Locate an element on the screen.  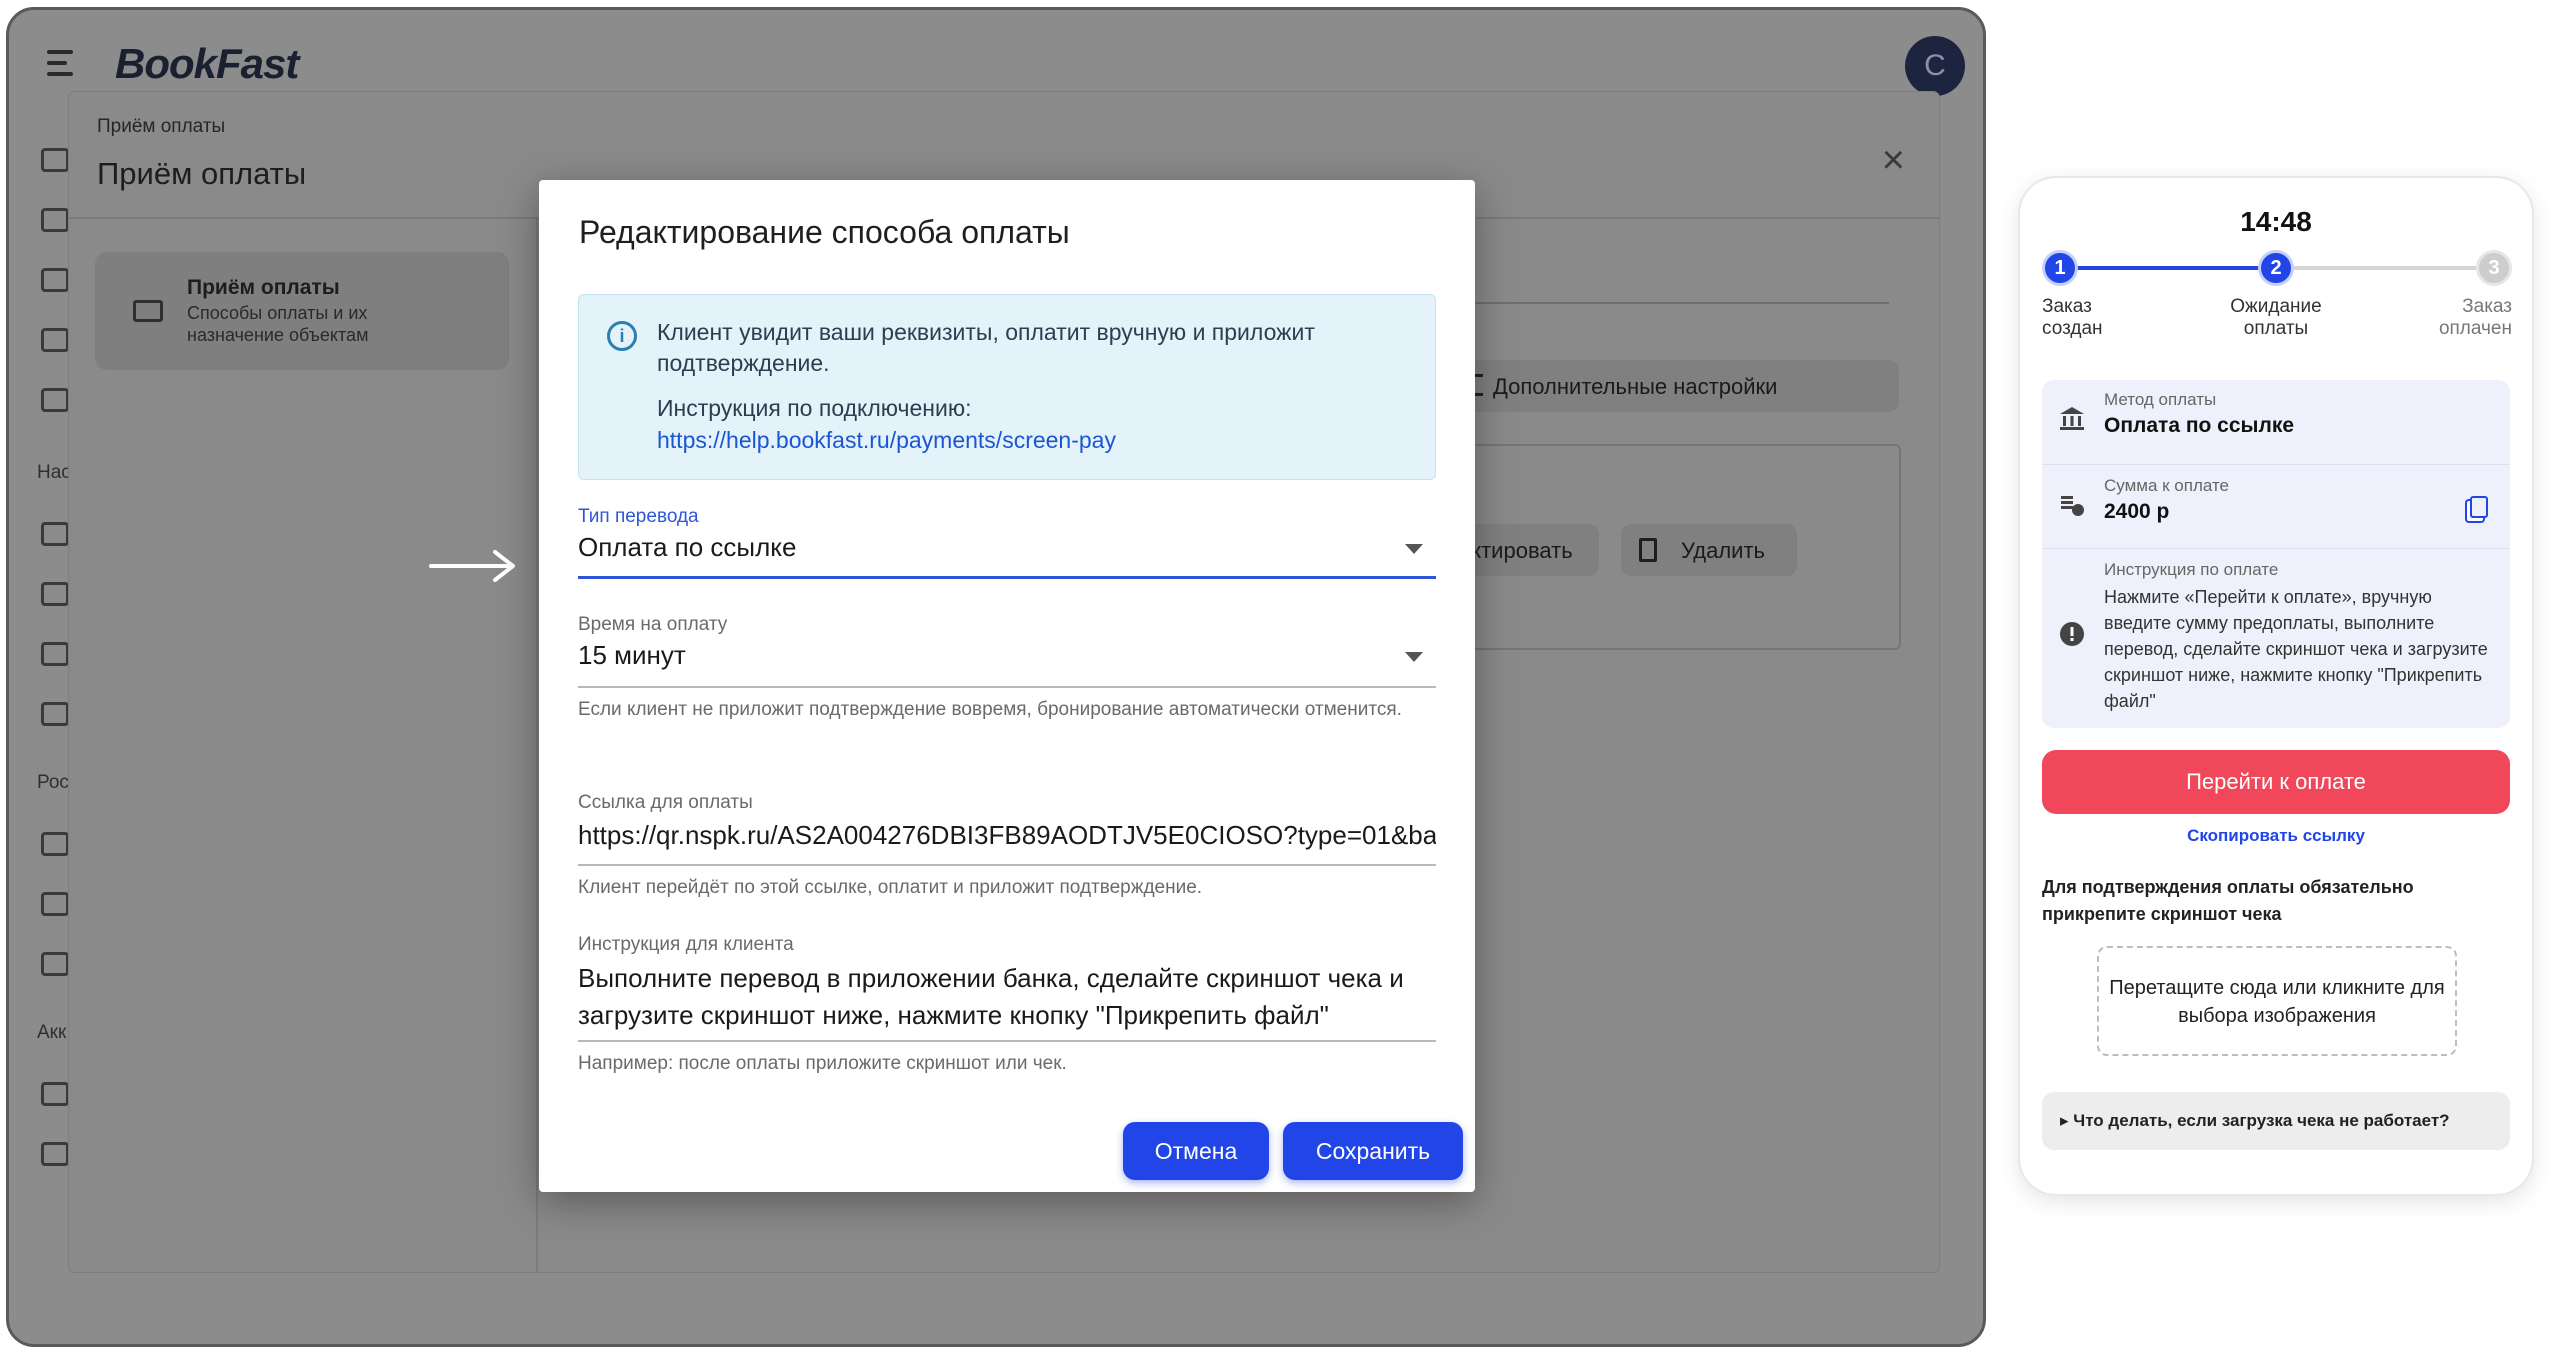
step-indicator: 3 is located at coordinates (2494, 268).